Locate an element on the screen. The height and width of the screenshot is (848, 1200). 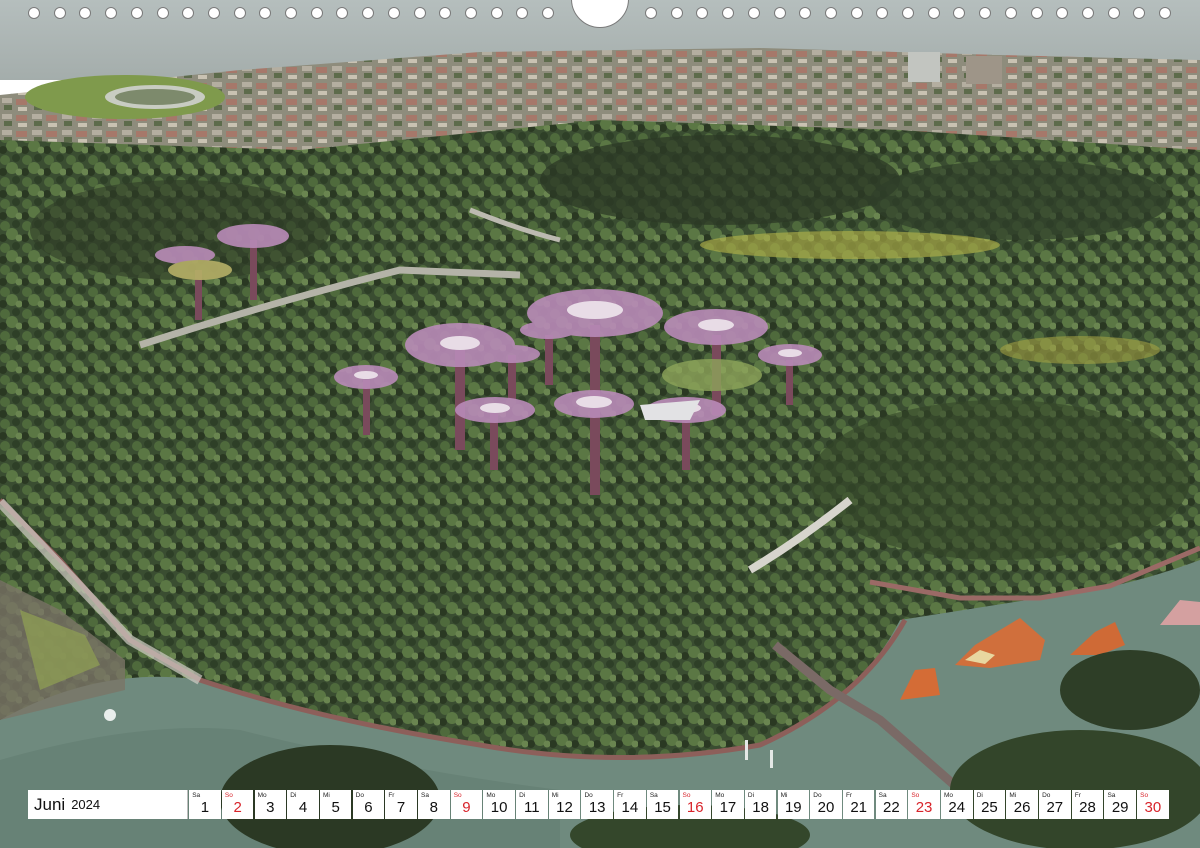
day-number: 30 is located at coordinates (1153, 807).